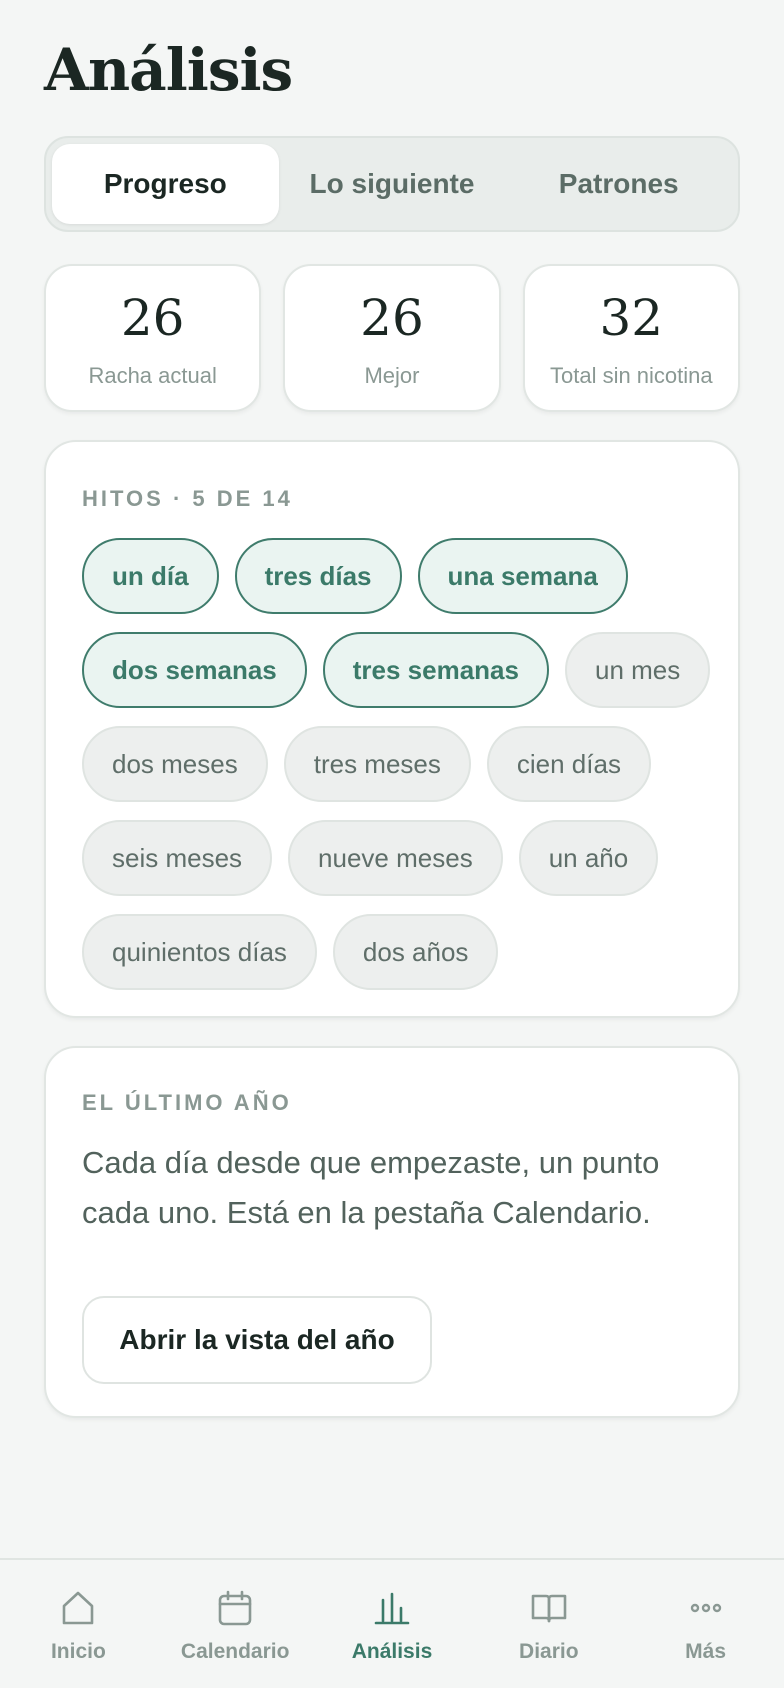 The height and width of the screenshot is (1688, 784). I want to click on year-heading: EL ÚLTIMO AÑO, so click(187, 1102).